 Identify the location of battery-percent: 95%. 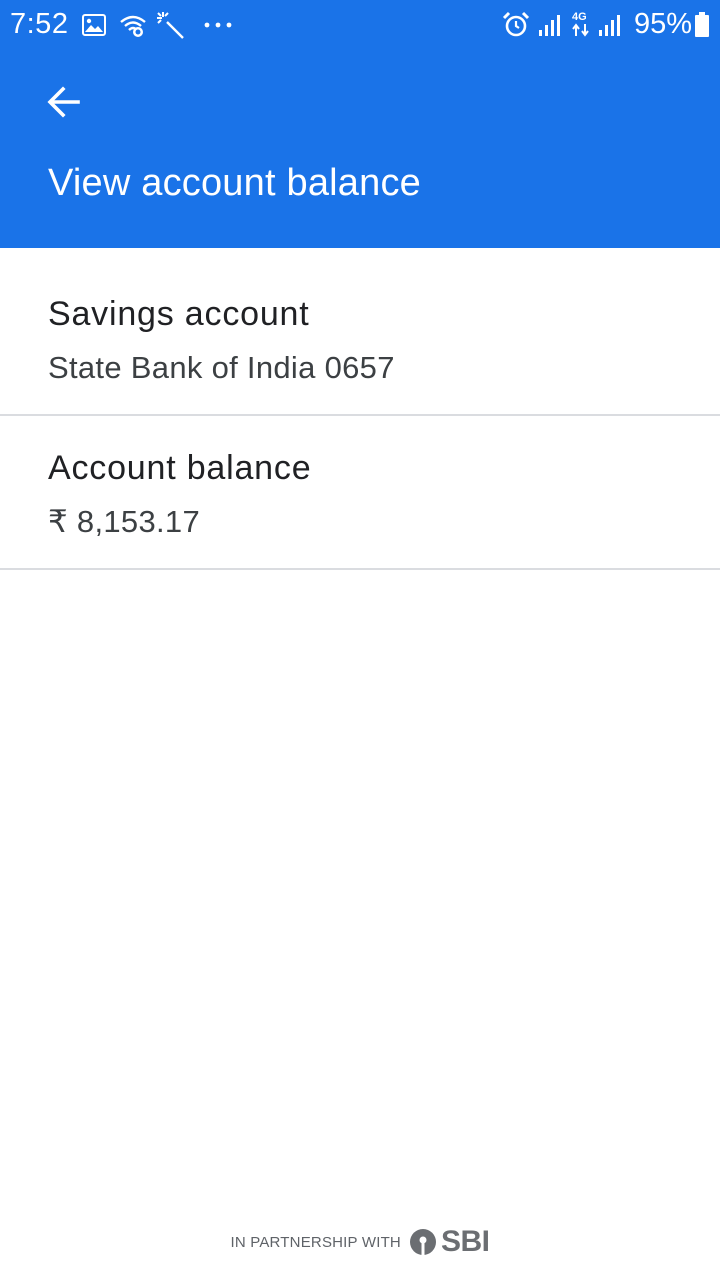
(663, 24).